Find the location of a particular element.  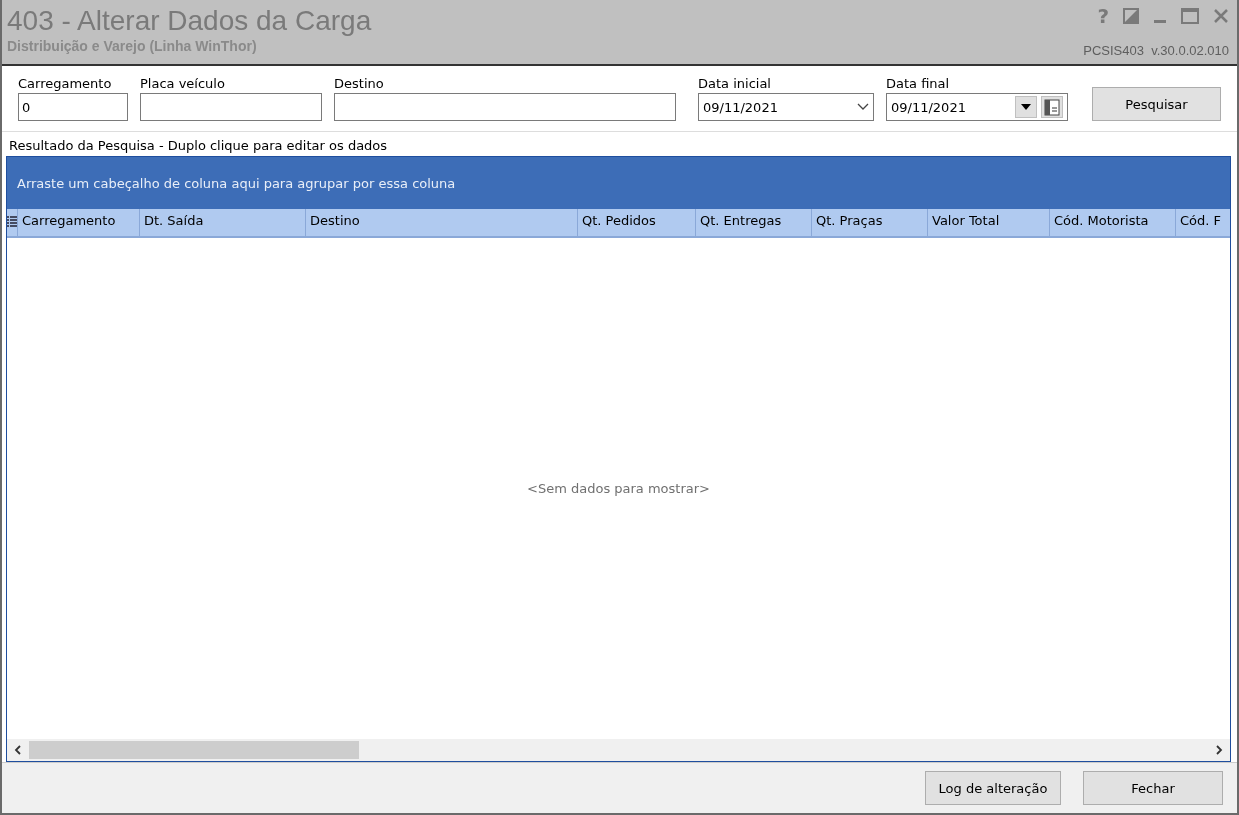

maximize-icon is located at coordinates (1190, 16).